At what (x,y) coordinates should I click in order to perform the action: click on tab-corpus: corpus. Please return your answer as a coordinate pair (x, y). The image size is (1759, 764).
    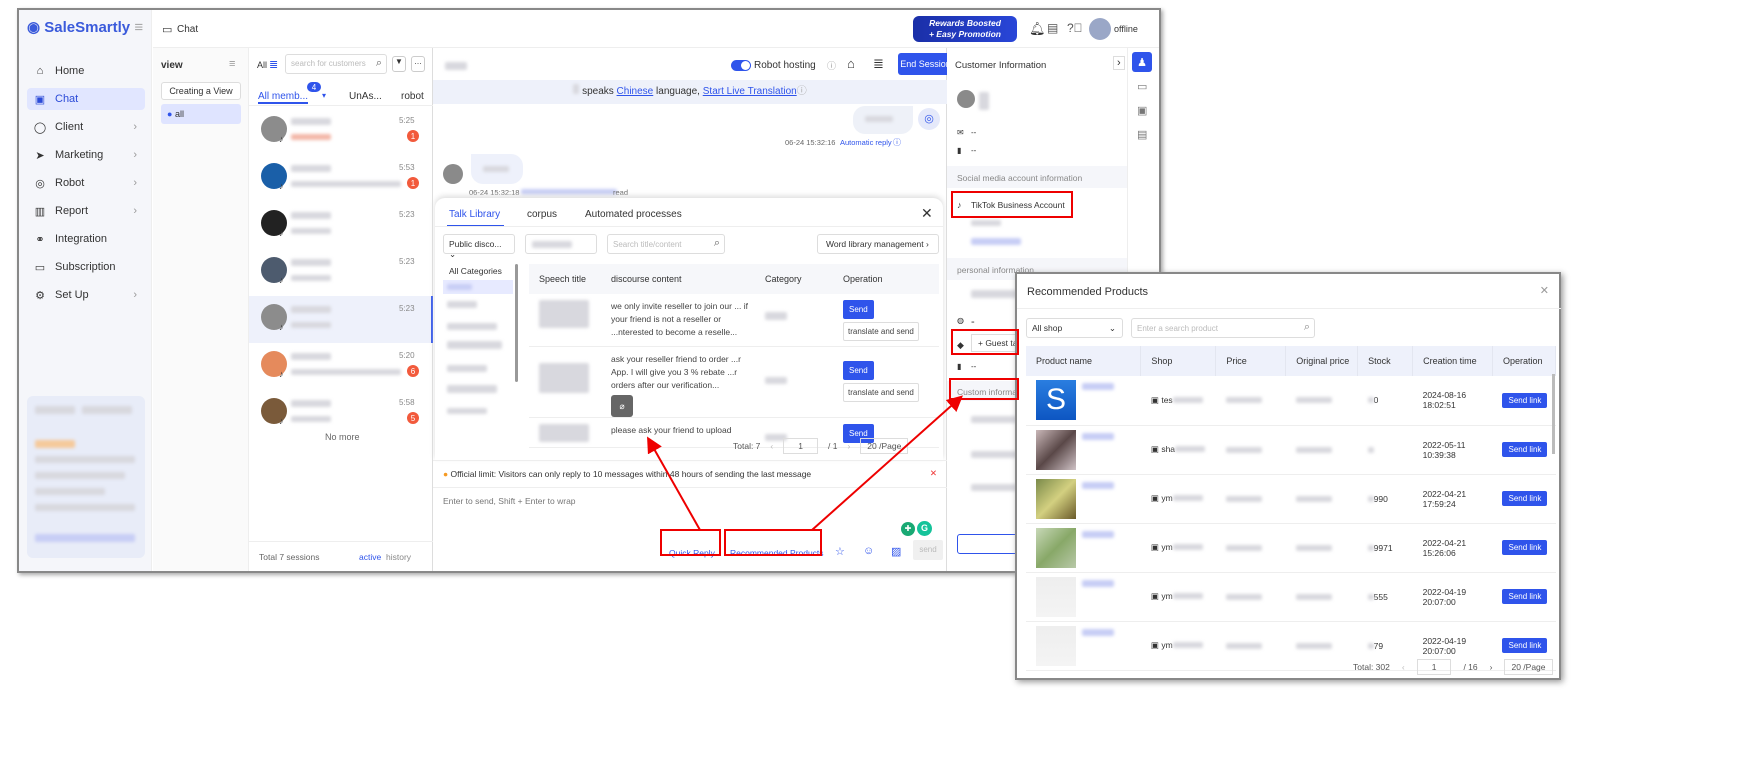
    Looking at the image, I should click on (542, 214).